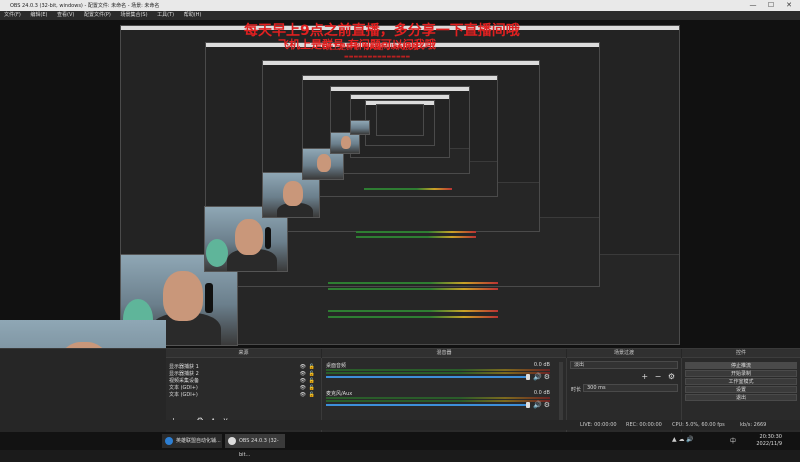 This screenshot has width=800, height=462. I want to click on menu-help: 帮助(H), so click(193, 15).